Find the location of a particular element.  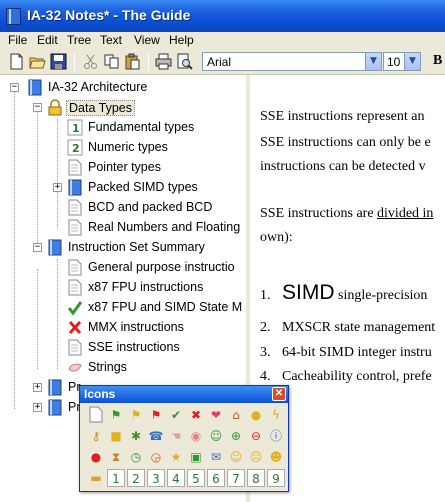

info-icon: ⓘ is located at coordinates (276, 436).